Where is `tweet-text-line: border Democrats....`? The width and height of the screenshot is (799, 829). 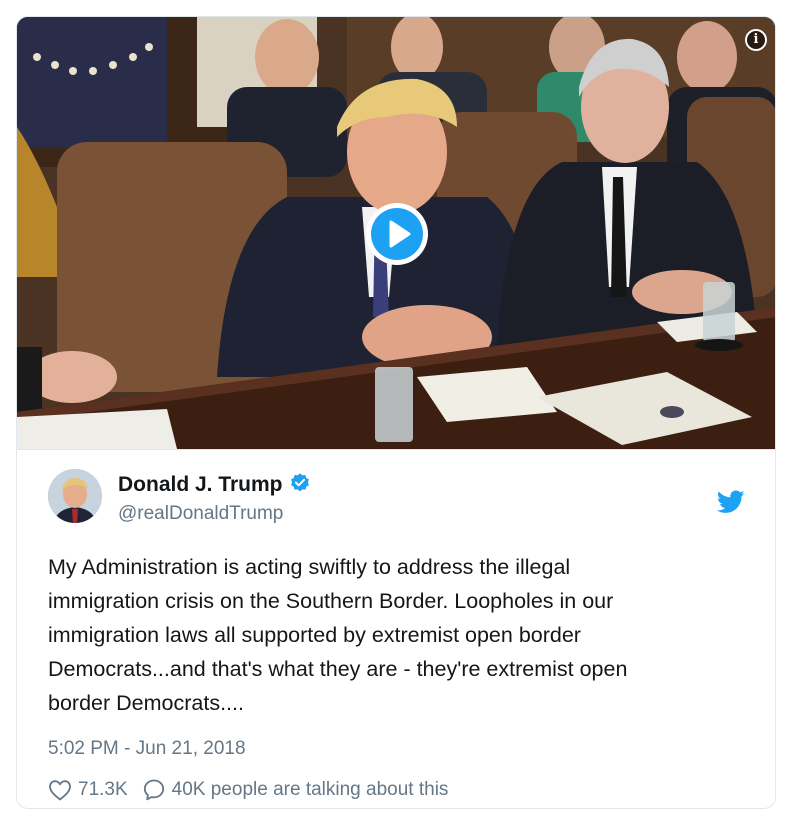 tweet-text-line: border Democrats.... is located at coordinates (146, 703).